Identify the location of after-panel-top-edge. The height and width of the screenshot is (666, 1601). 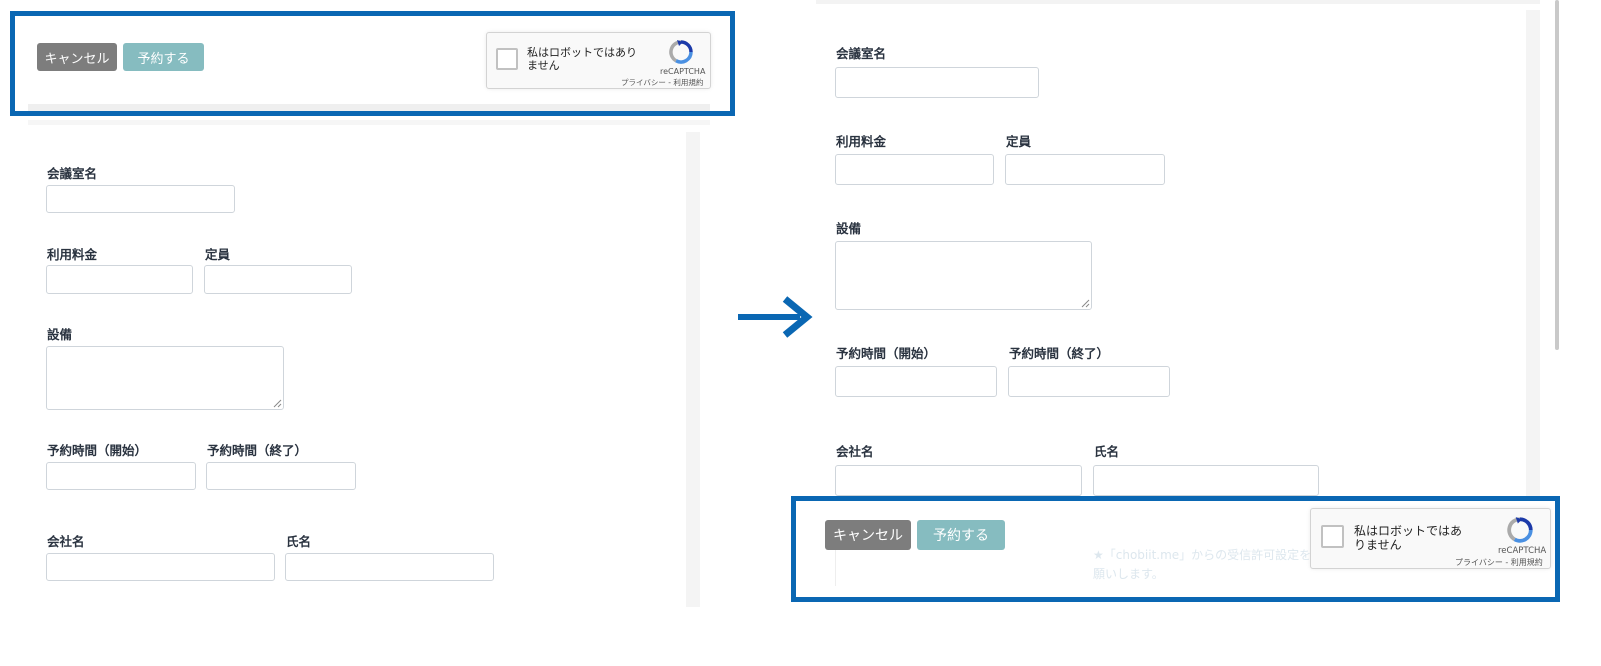
(1178, 2).